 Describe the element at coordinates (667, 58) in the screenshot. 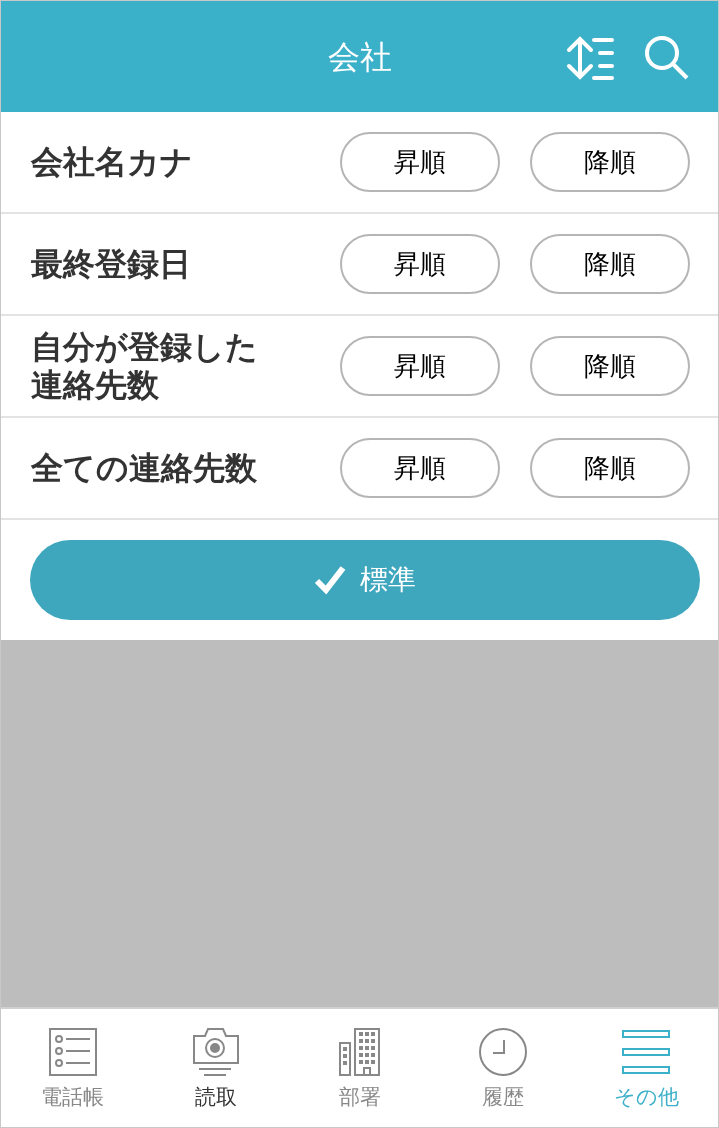

I see `search-icon` at that location.